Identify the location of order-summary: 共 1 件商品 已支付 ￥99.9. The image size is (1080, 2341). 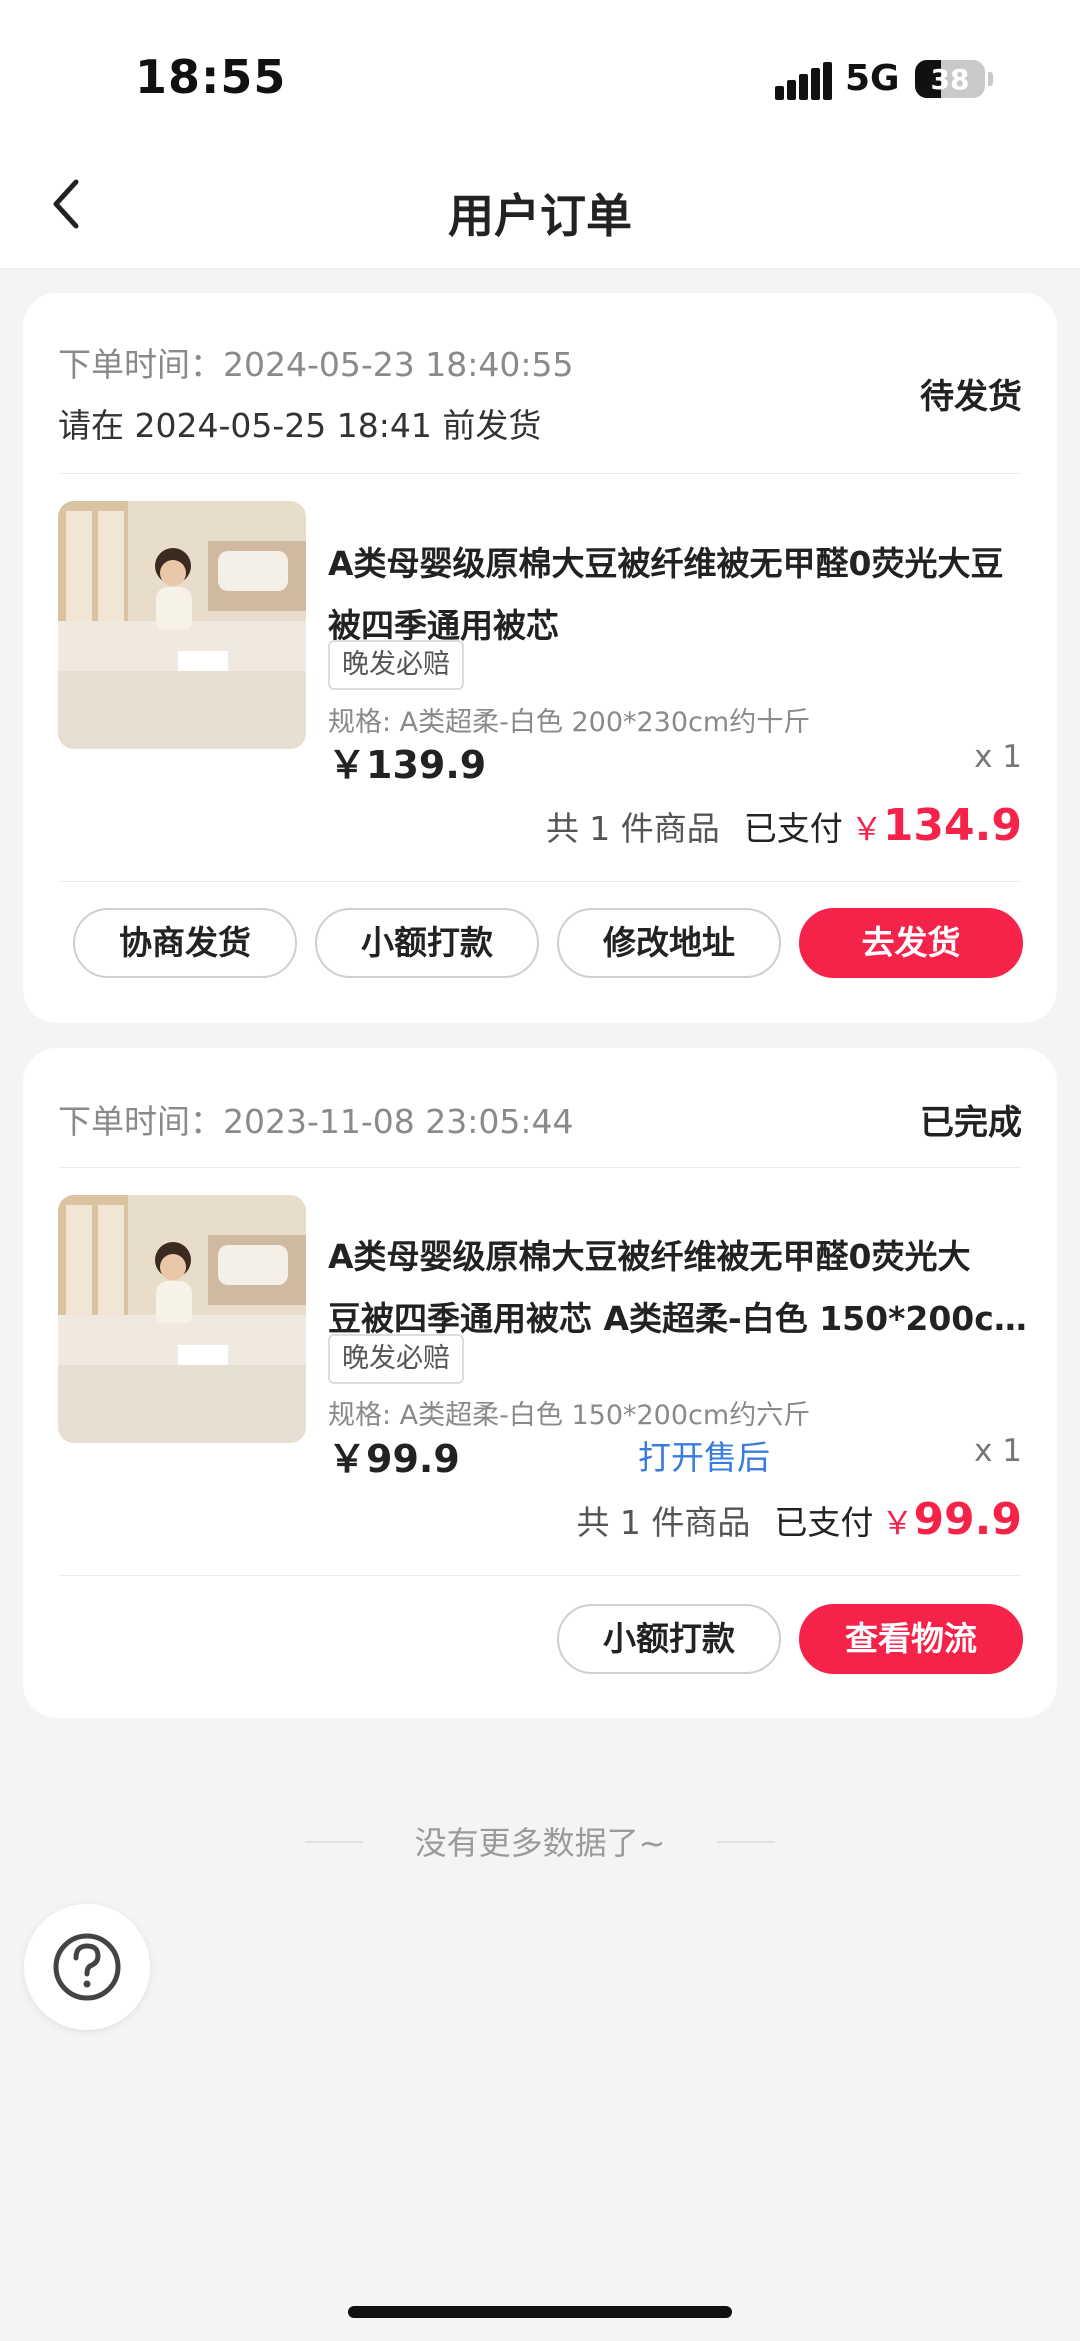
(799, 1519).